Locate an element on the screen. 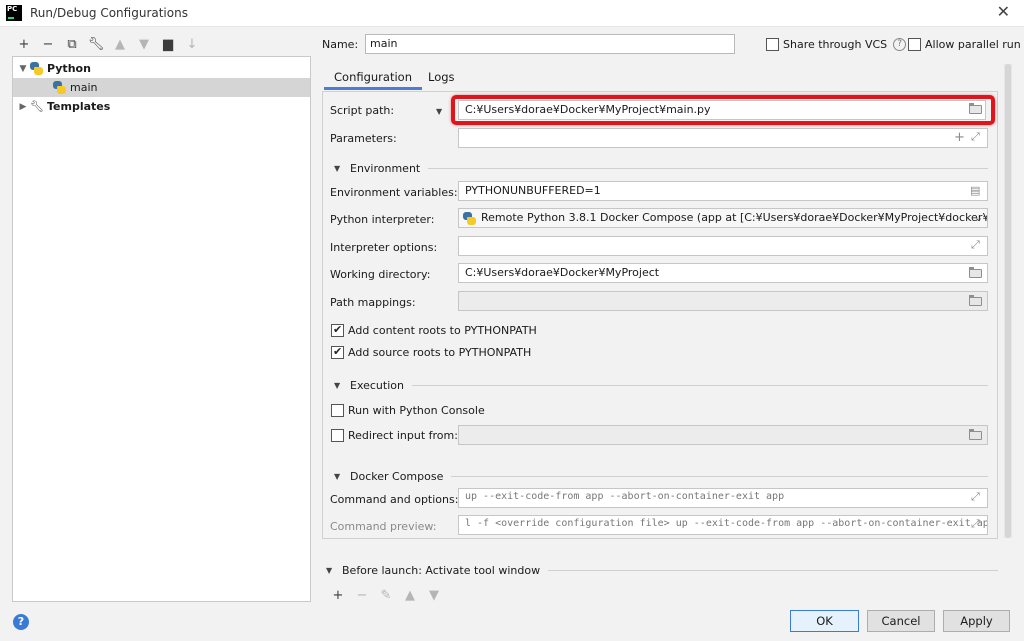 Image resolution: width=1024 pixels, height=641 pixels. chevron-down-icon: ⌄ is located at coordinates (978, 217).